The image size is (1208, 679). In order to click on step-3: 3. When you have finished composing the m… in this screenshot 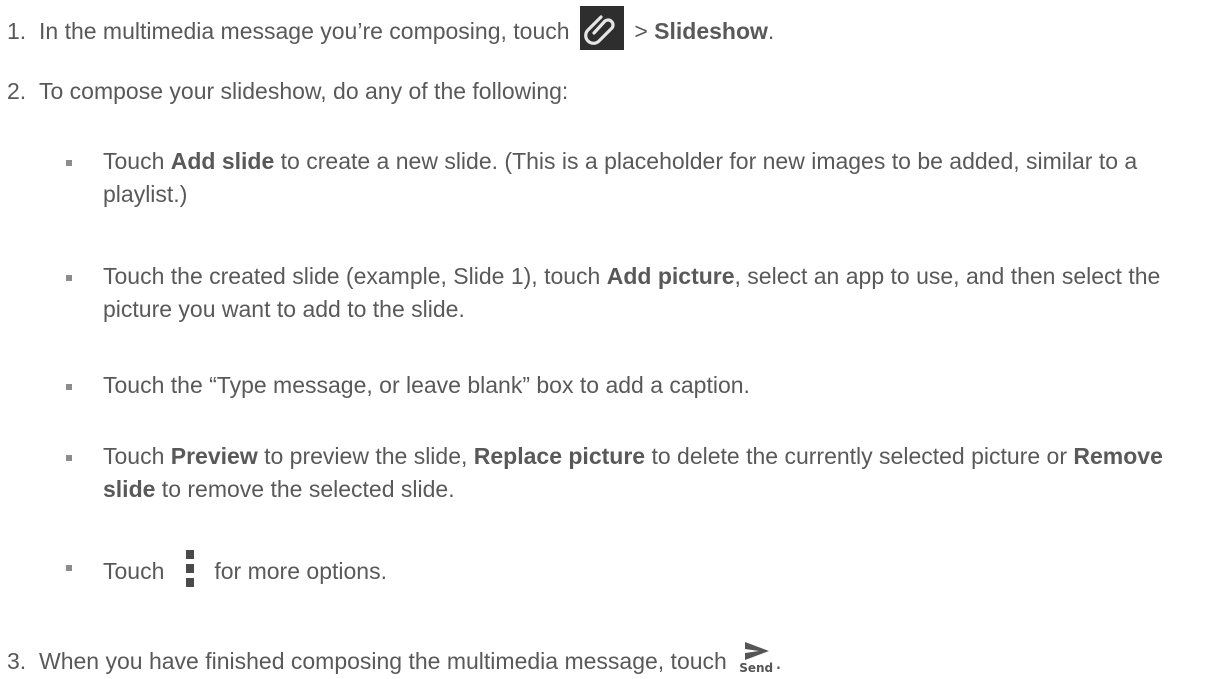, I will do `click(394, 659)`.